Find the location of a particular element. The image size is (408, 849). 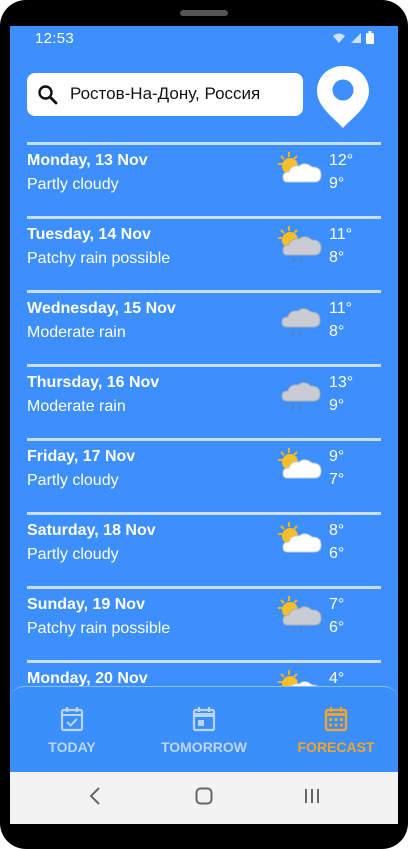

status-time: 12:53 is located at coordinates (55, 38).